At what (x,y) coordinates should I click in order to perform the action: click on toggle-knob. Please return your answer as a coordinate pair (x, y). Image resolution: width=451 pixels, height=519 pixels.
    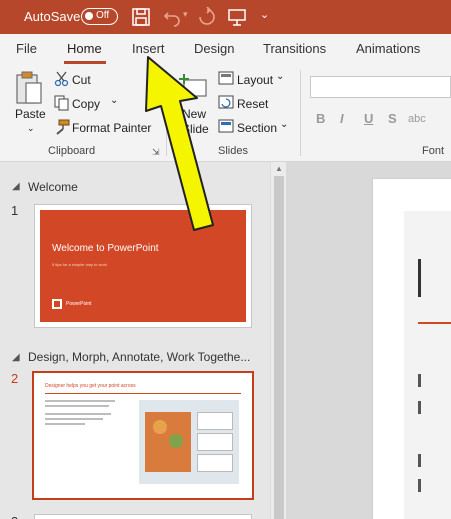
    Looking at the image, I should click on (89, 16).